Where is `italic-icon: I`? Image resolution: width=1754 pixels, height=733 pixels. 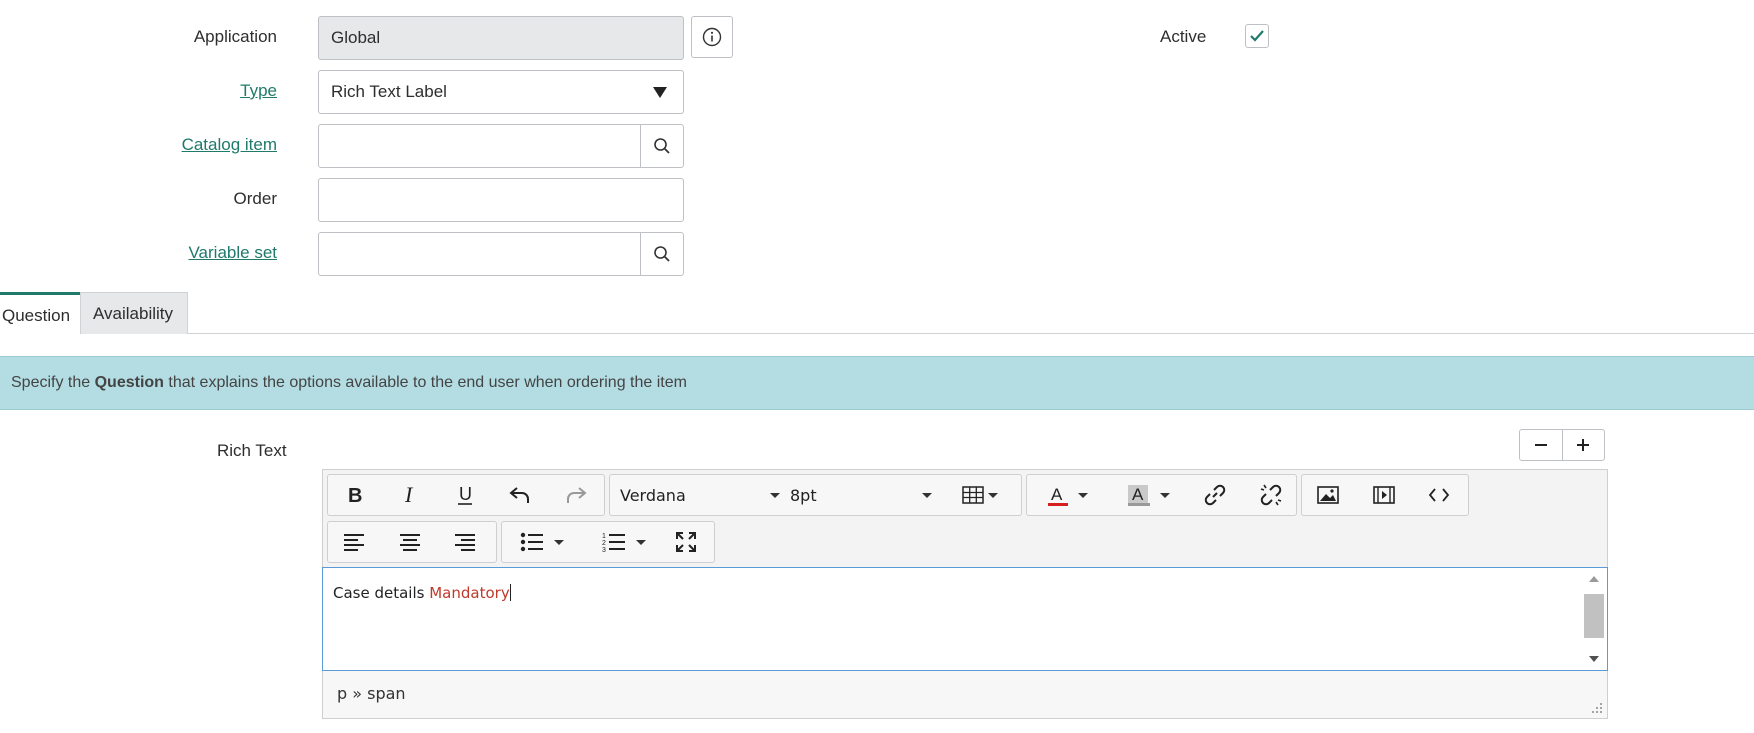
italic-icon: I is located at coordinates (409, 495).